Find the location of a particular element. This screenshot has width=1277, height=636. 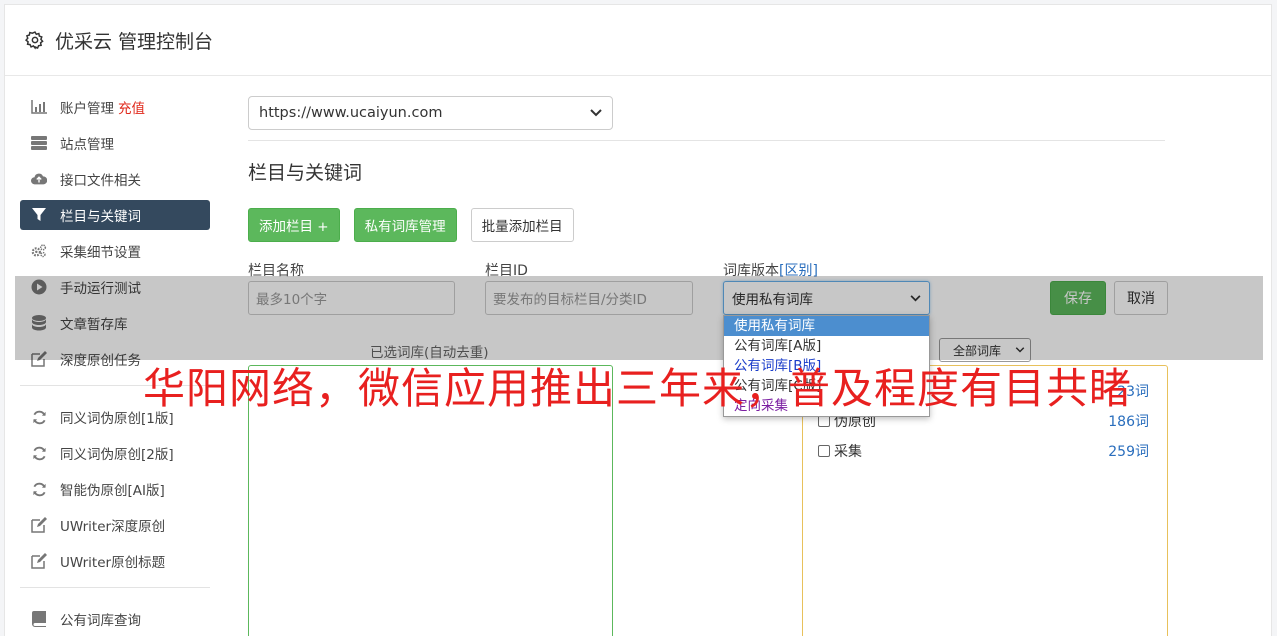

sidebar-item-collect-settings: 采集细节设置 is located at coordinates (115, 251).